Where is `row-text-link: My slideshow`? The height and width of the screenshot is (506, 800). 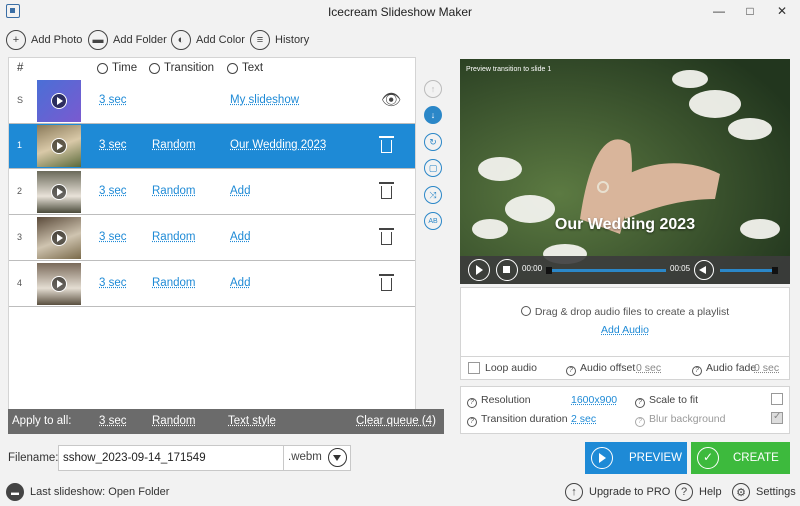 row-text-link: My slideshow is located at coordinates (264, 100).